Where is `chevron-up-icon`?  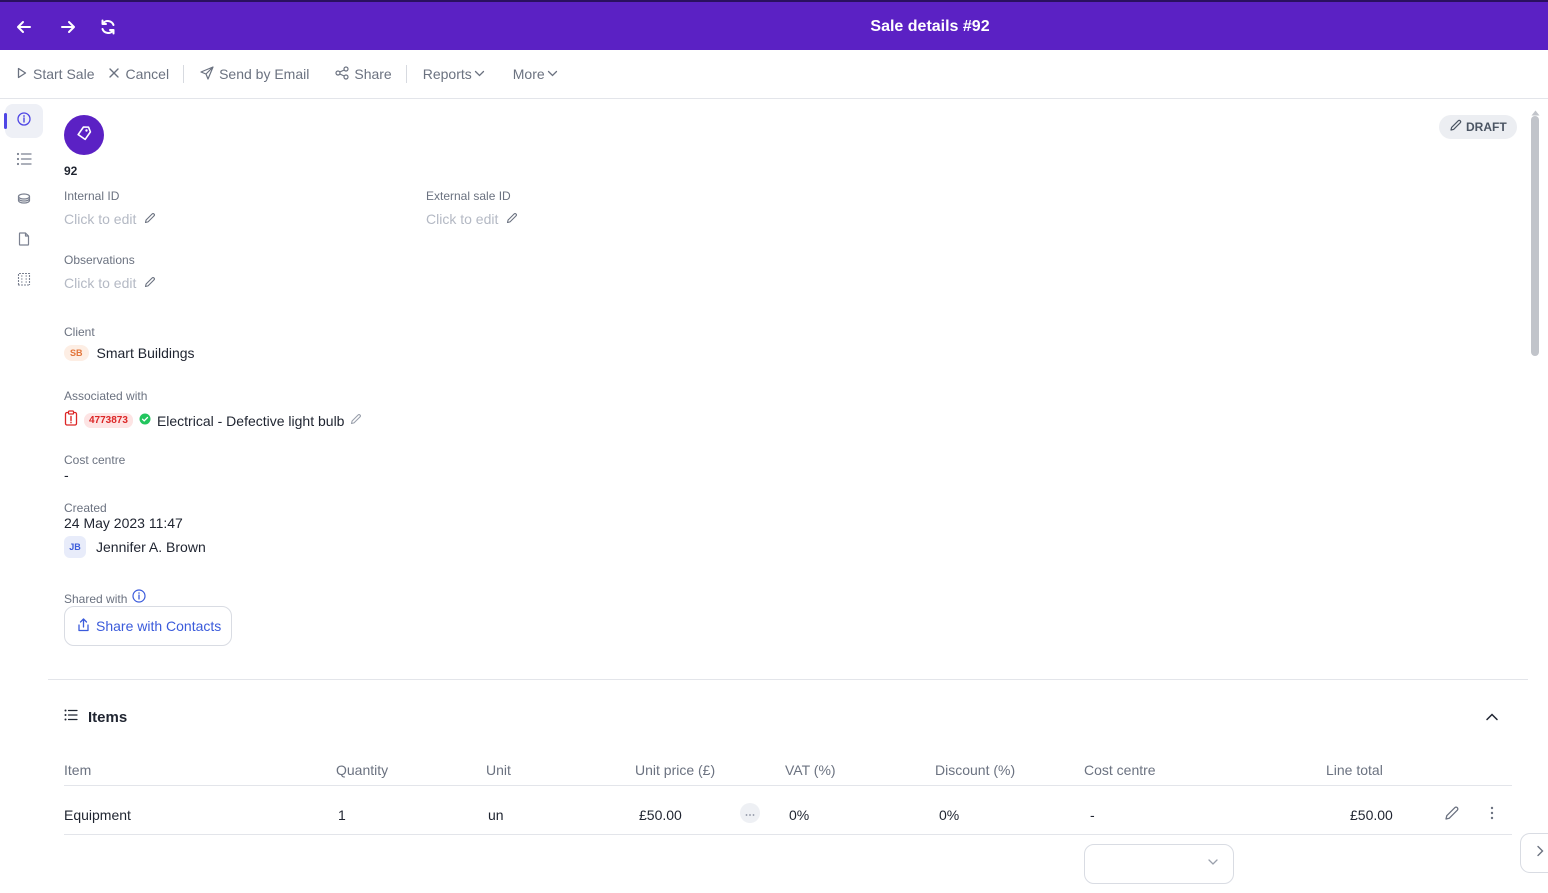
chevron-up-icon is located at coordinates (1492, 720).